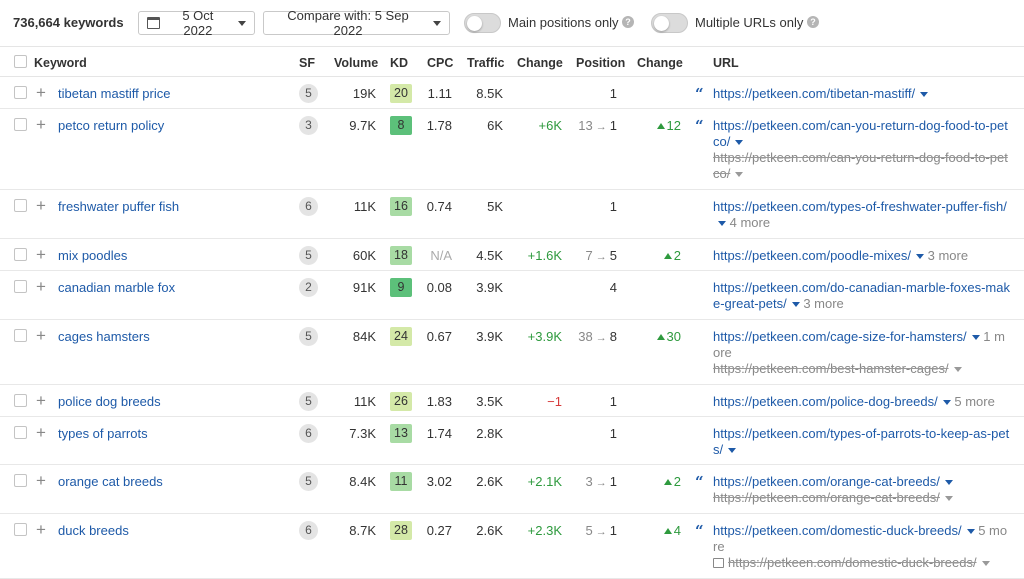 The height and width of the screenshot is (579, 1024). Describe the element at coordinates (826, 497) in the screenshot. I see `previous-url: https://petkeen.com/orange-cat-breeds/` at that location.